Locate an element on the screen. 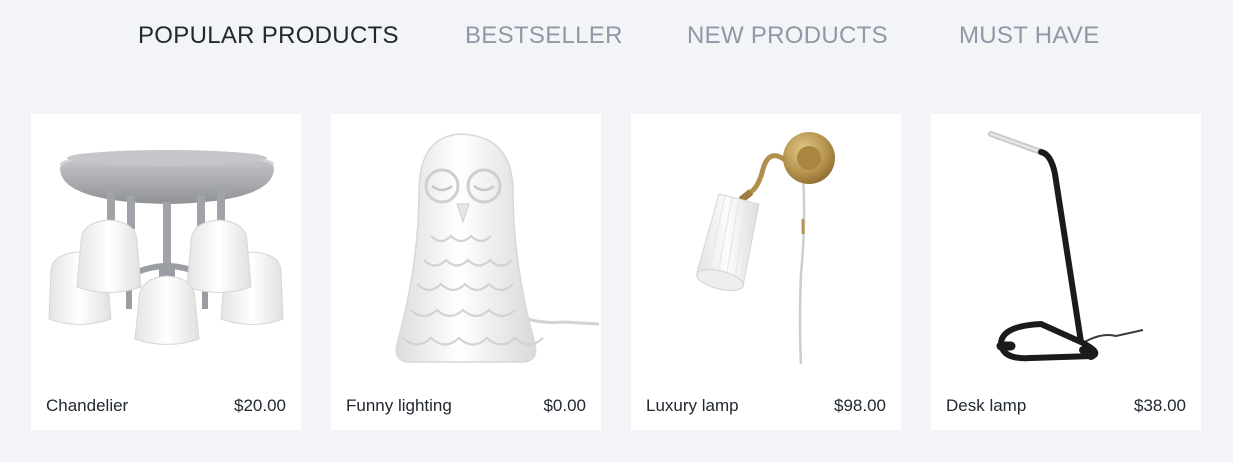 This screenshot has width=1233, height=462. product-card-chandelier: Chandelier $20.00 is located at coordinates (166, 272).